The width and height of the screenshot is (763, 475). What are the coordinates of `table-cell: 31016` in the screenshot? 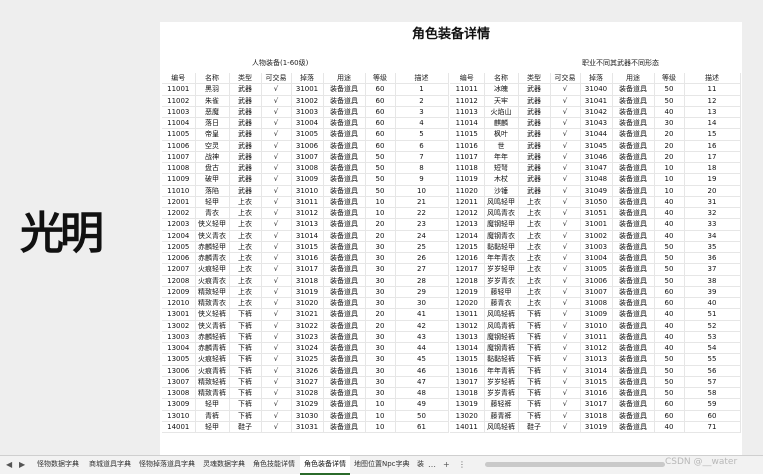 It's located at (307, 258).